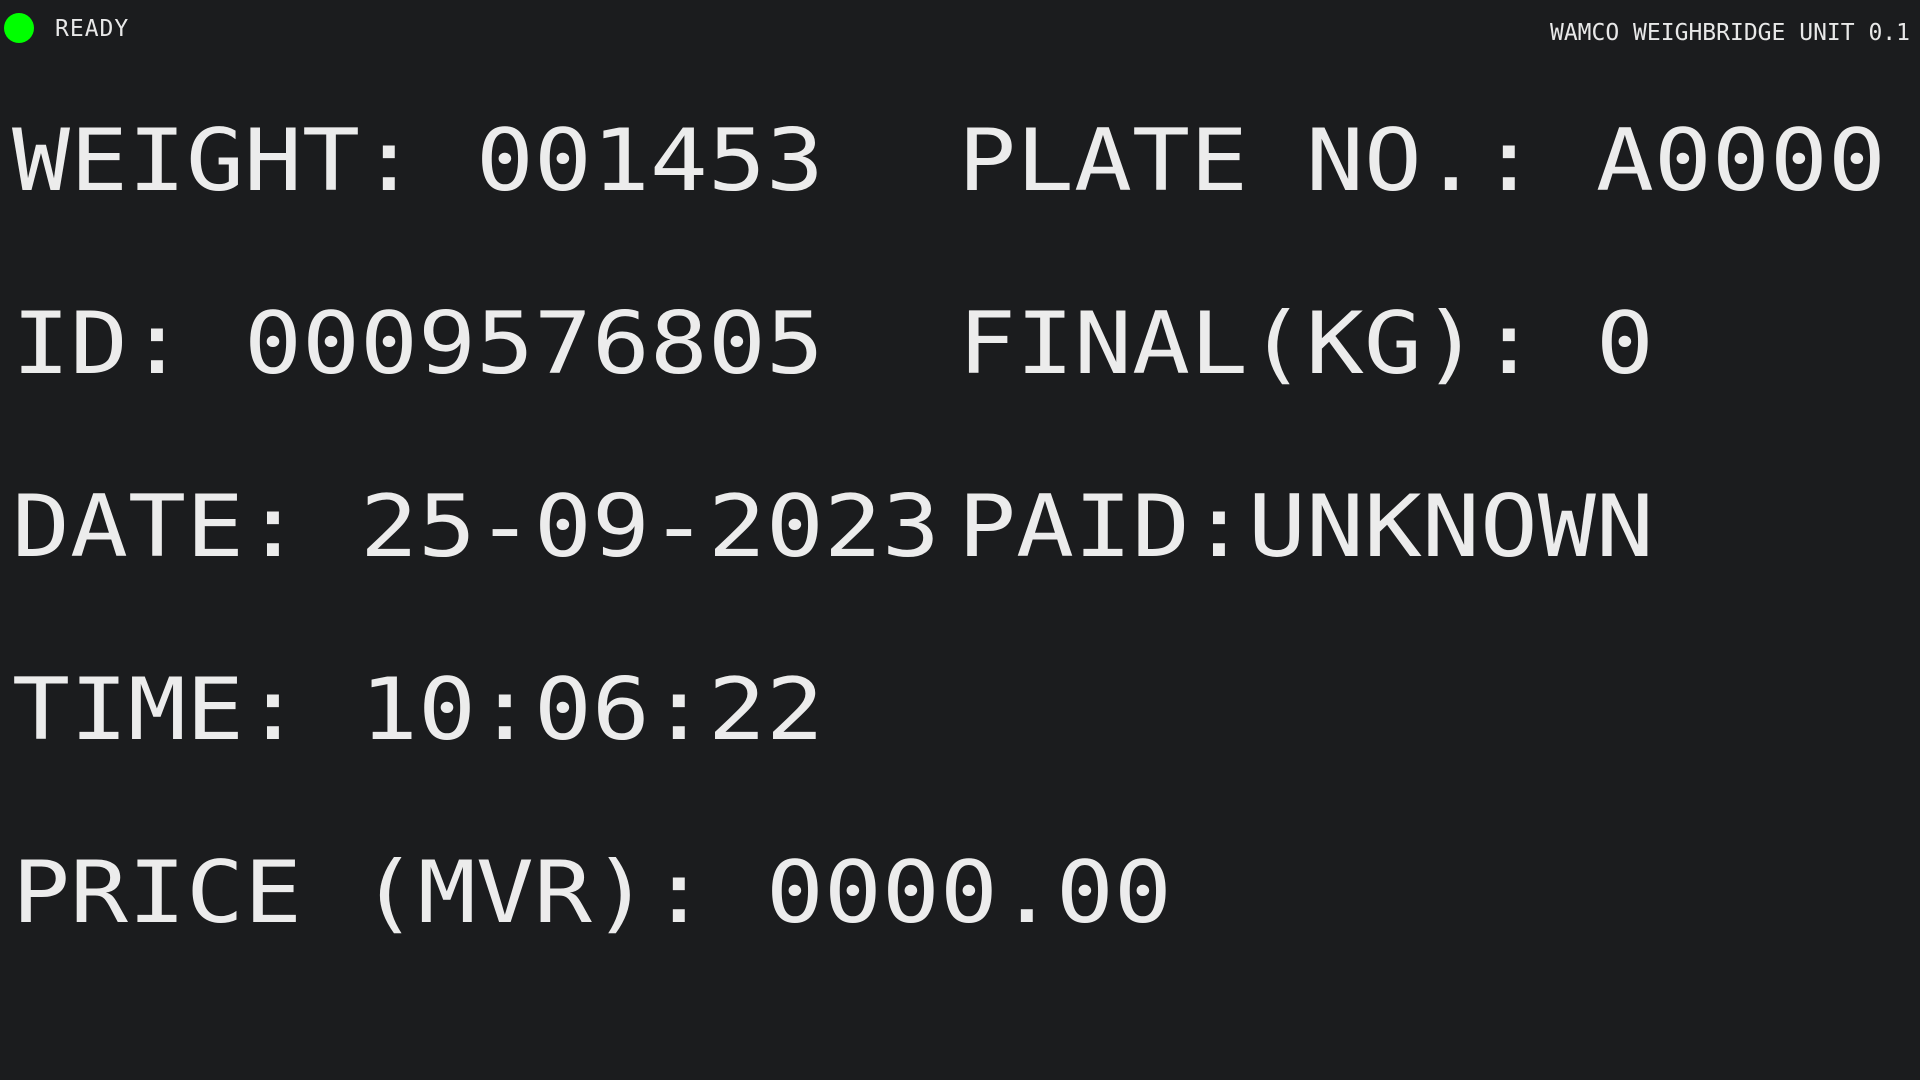  What do you see at coordinates (649, 527) in the screenshot?
I see `date-value: 25-09-2023` at bounding box center [649, 527].